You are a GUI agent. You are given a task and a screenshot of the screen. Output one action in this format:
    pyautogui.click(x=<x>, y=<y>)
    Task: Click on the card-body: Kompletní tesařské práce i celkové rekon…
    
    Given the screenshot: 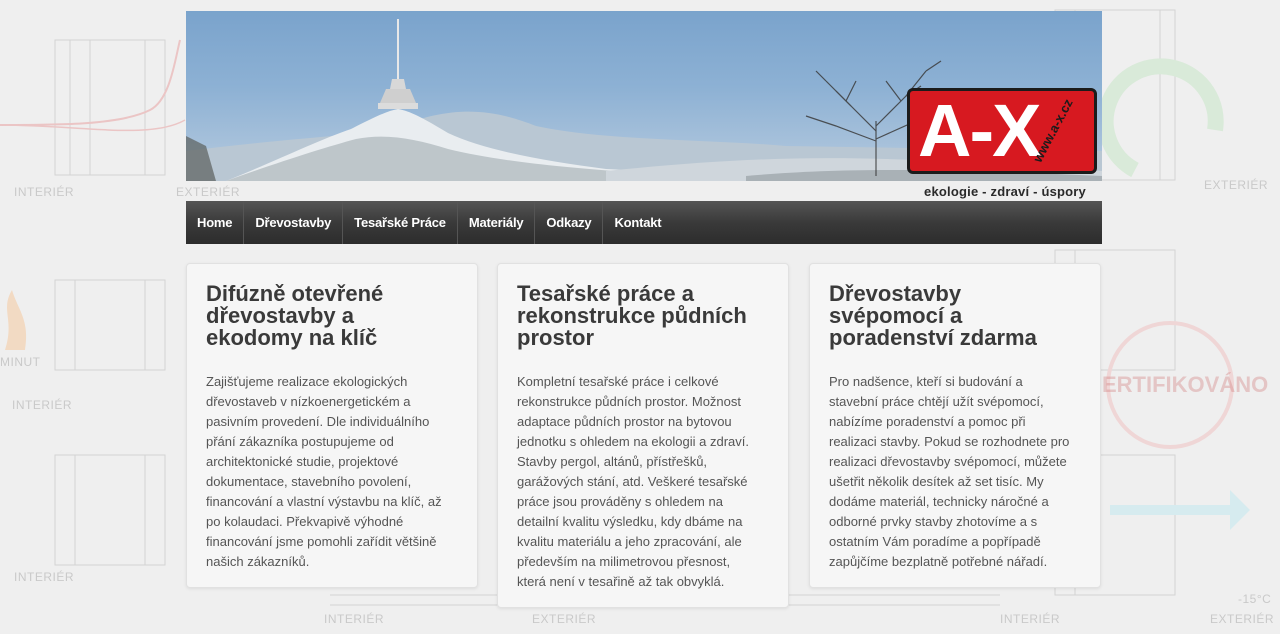 What is the action you would take?
    pyautogui.click(x=633, y=481)
    